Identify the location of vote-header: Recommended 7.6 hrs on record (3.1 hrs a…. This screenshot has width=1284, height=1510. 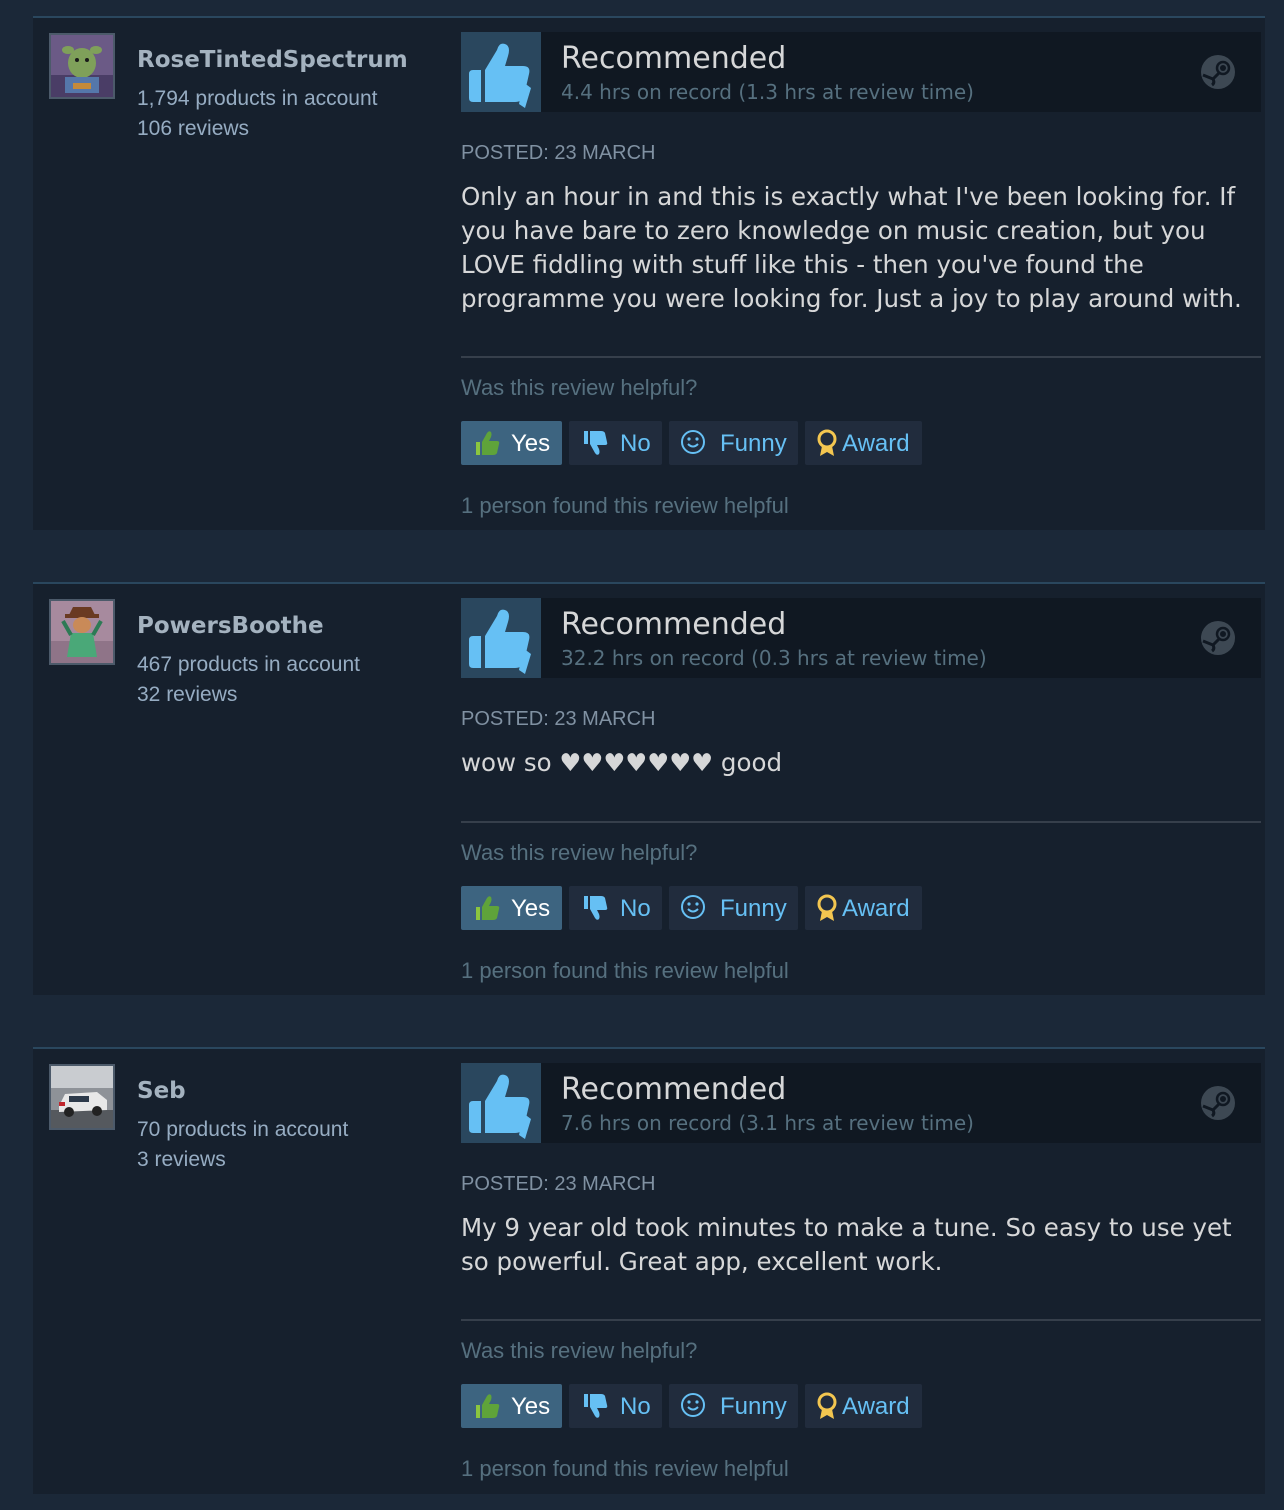
(861, 1103).